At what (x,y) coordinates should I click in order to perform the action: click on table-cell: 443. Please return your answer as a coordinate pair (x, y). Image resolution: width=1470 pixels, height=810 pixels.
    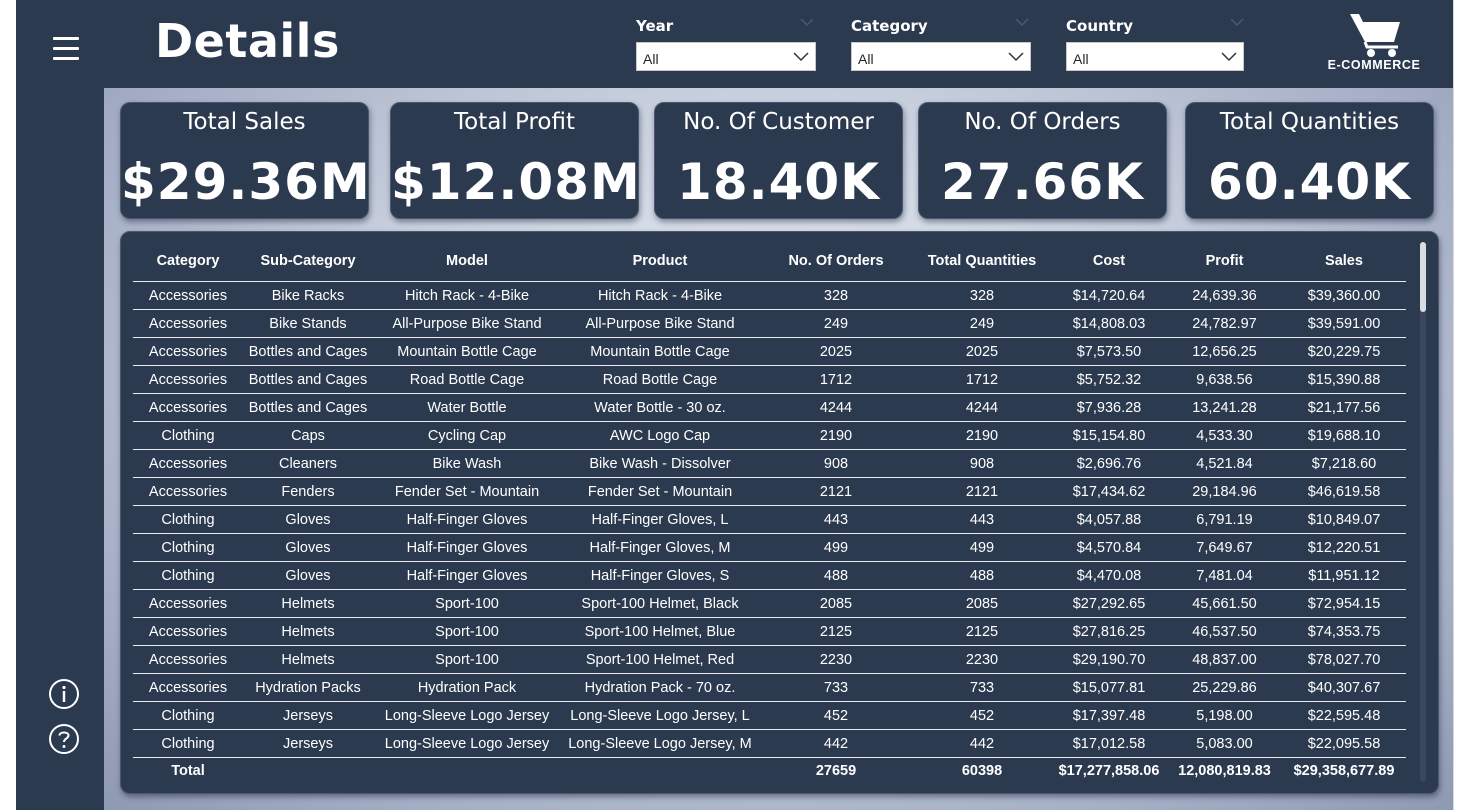
    Looking at the image, I should click on (982, 519).